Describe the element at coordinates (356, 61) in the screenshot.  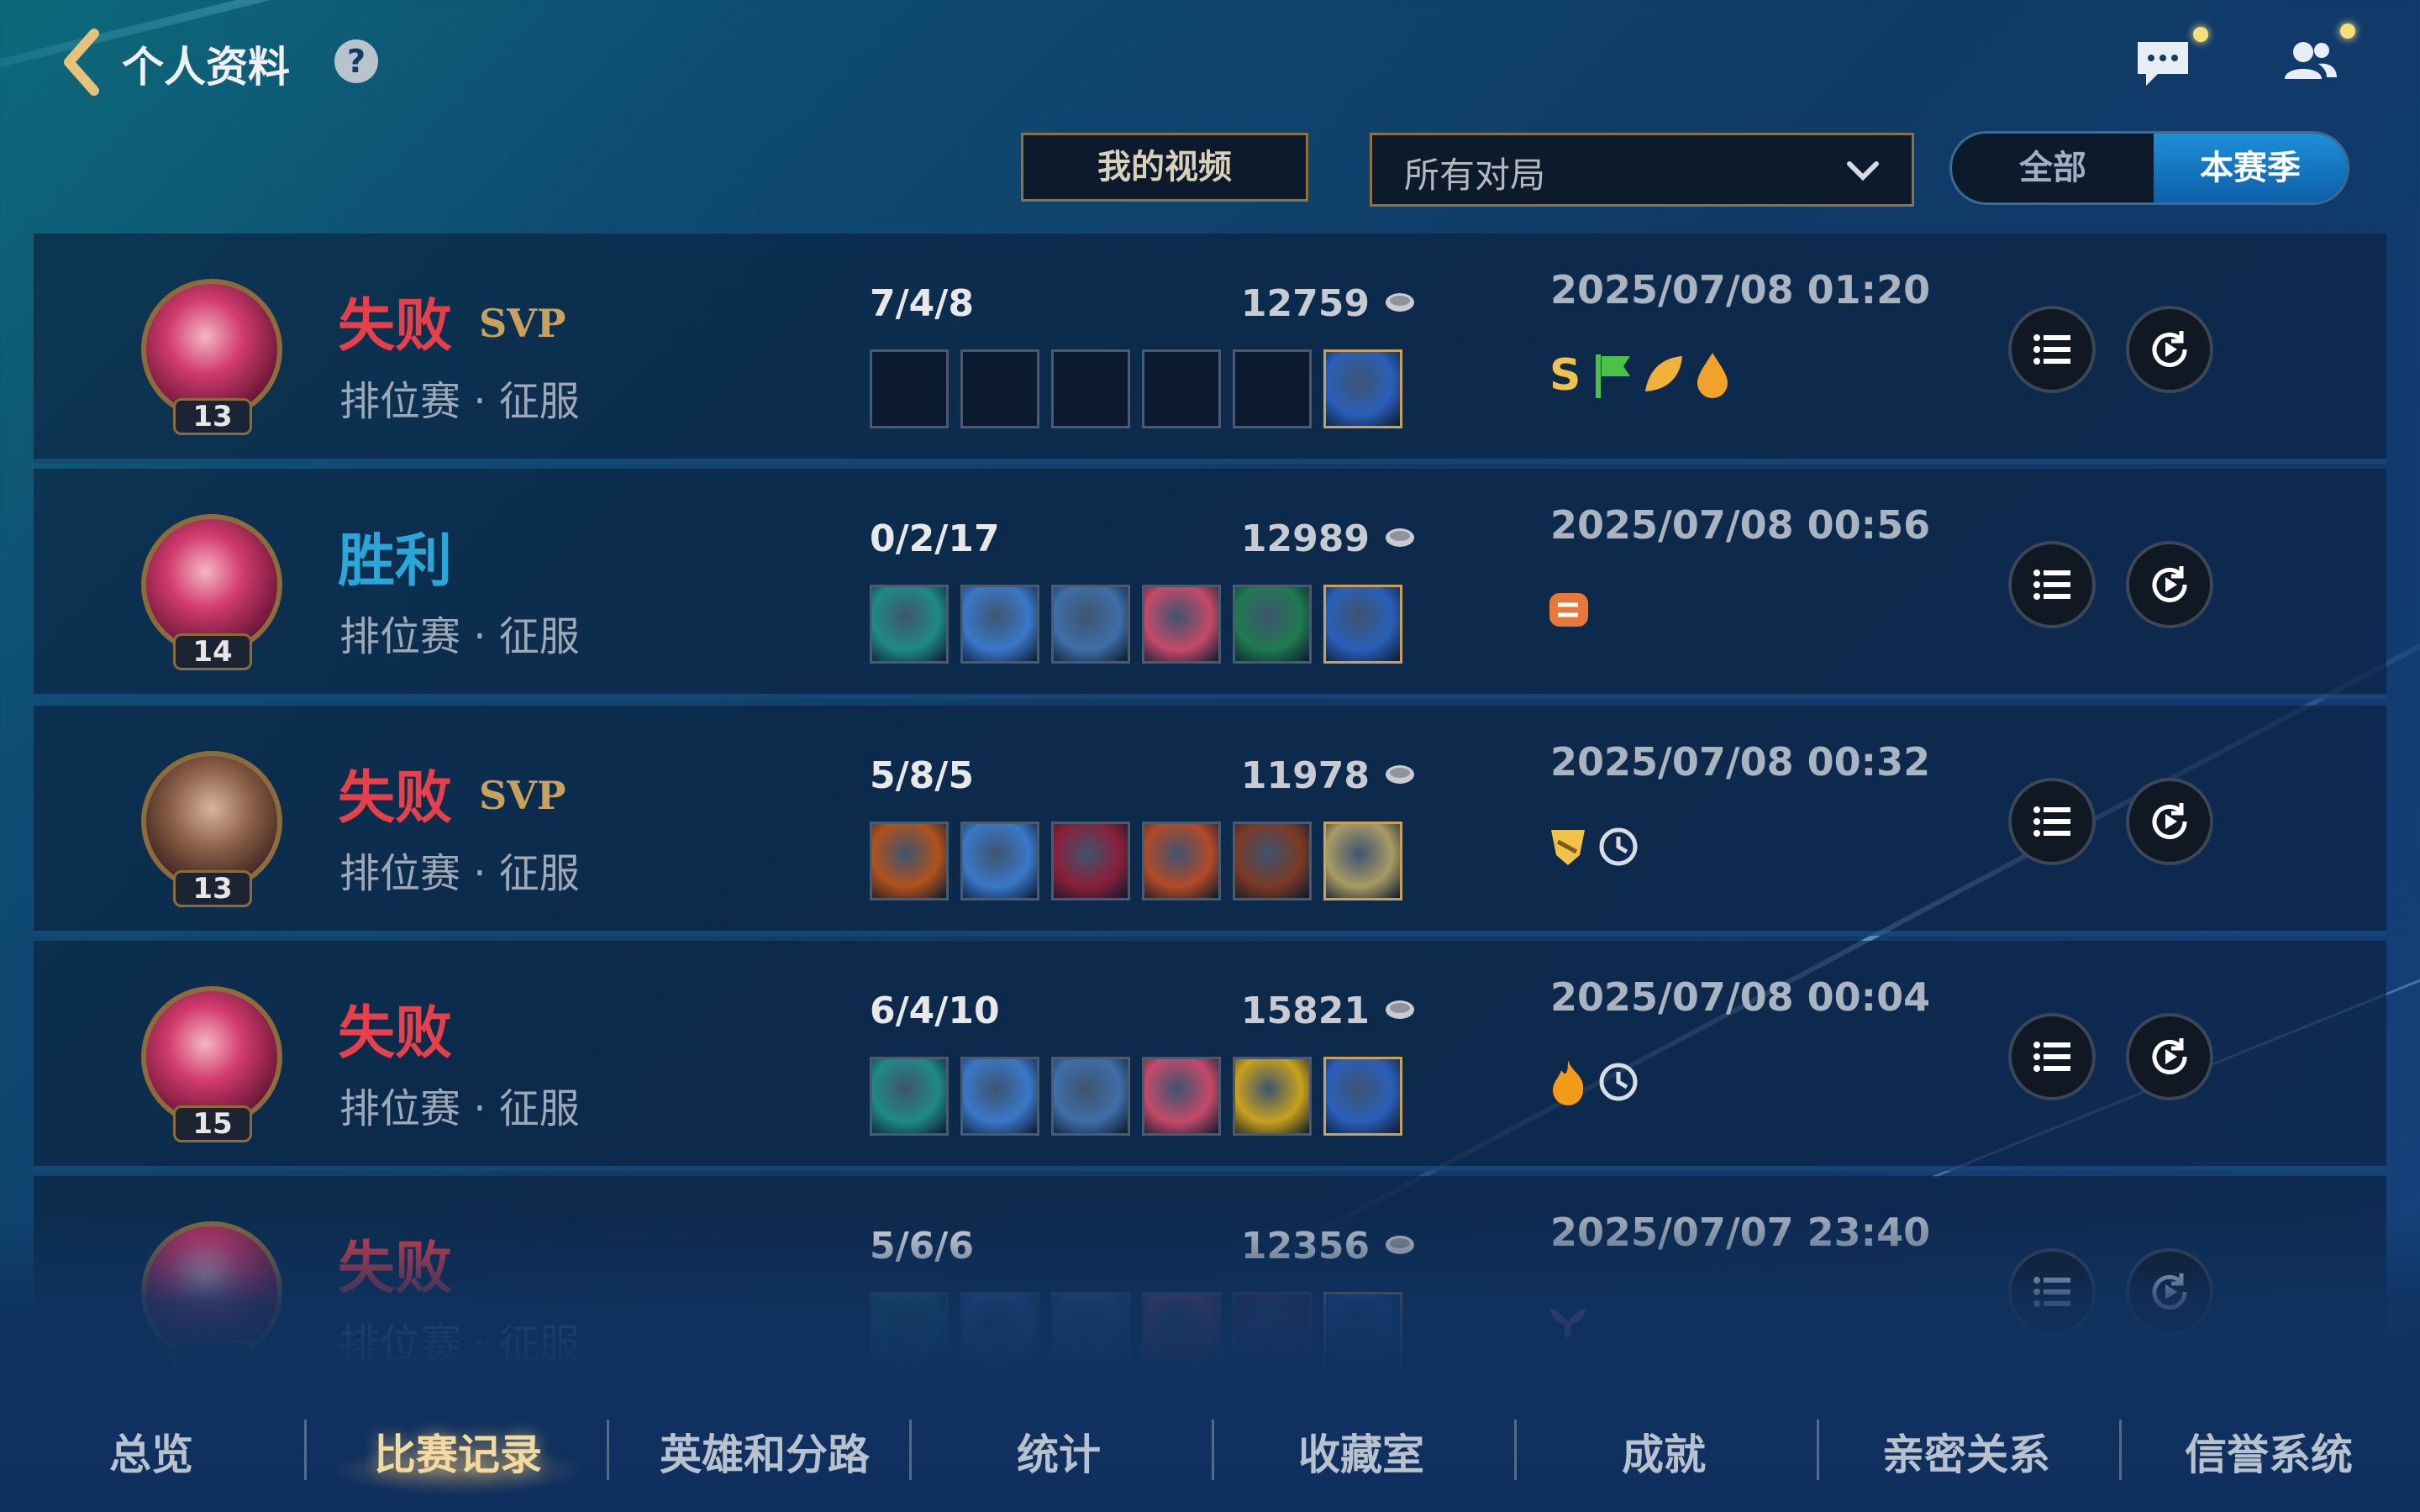
I see `help-icon: ?` at that location.